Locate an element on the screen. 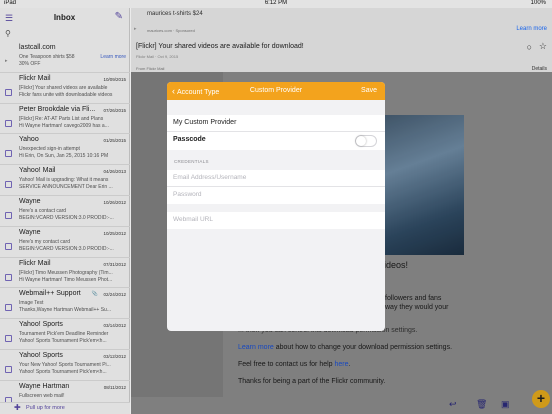  message-preview: Hi Erin, On Sun, Jan 25, 2015 10:16 PM is located at coordinates (64, 156).